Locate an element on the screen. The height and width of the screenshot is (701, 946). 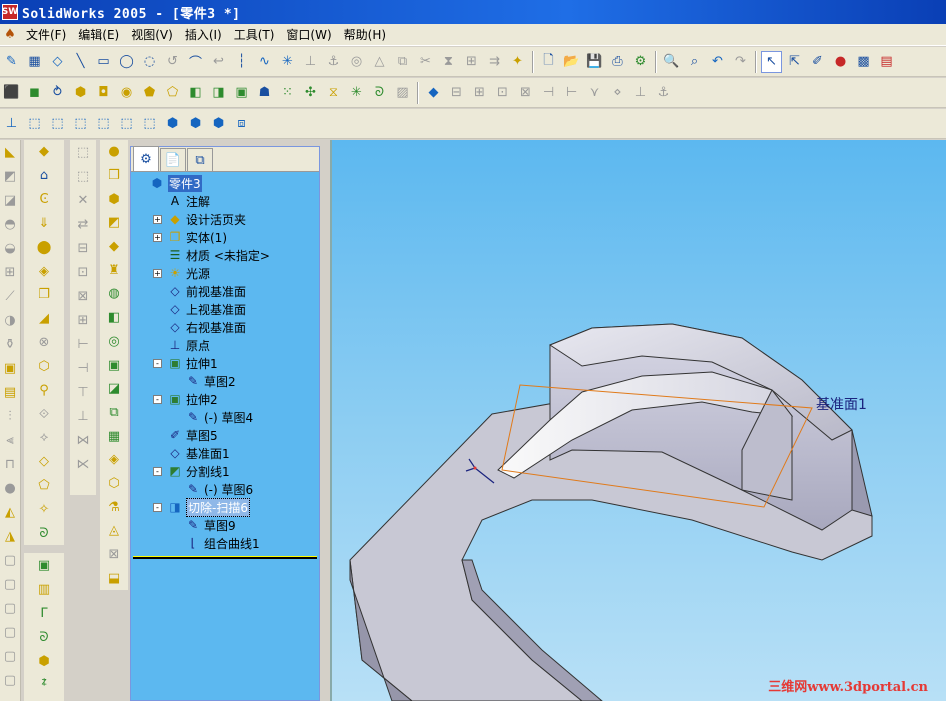
surface-extend-icon: ⟐ is located at coordinates (44, 414).